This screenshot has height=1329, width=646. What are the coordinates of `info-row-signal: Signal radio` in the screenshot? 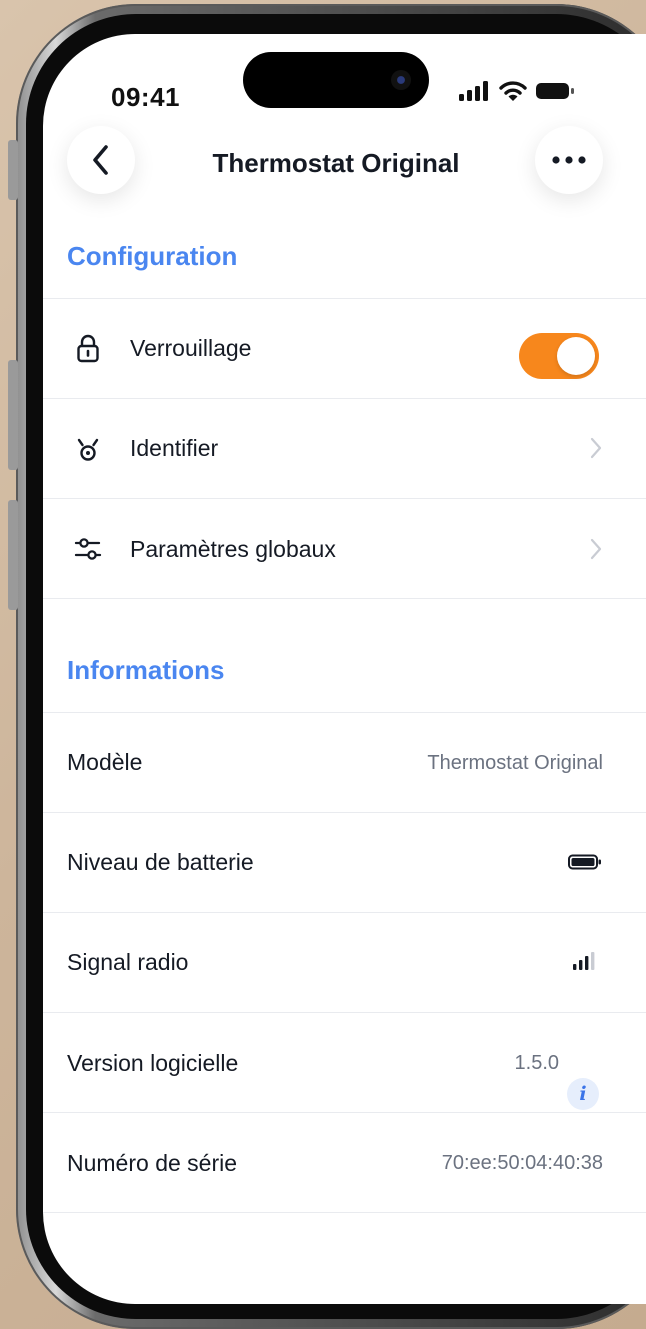 It's located at (344, 962).